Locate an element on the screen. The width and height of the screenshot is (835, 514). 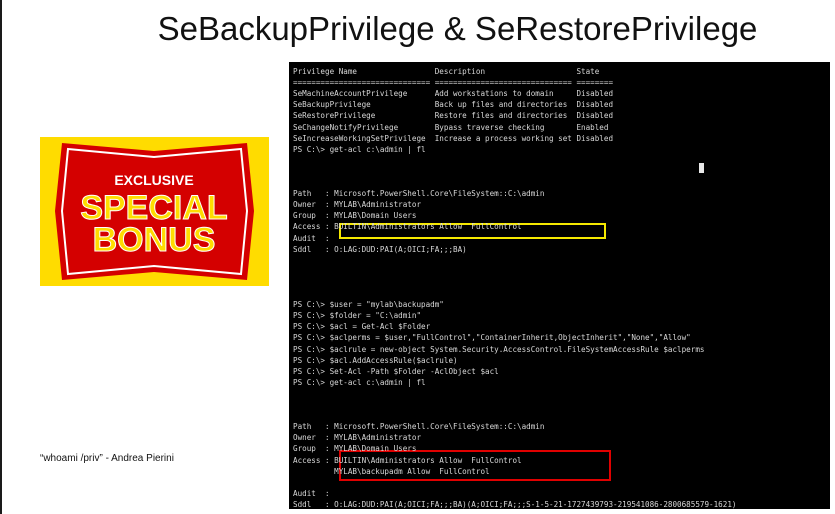
special-bonus-badge: EXCLUSIVE SPECIAL BONUS is located at coordinates (154, 211).